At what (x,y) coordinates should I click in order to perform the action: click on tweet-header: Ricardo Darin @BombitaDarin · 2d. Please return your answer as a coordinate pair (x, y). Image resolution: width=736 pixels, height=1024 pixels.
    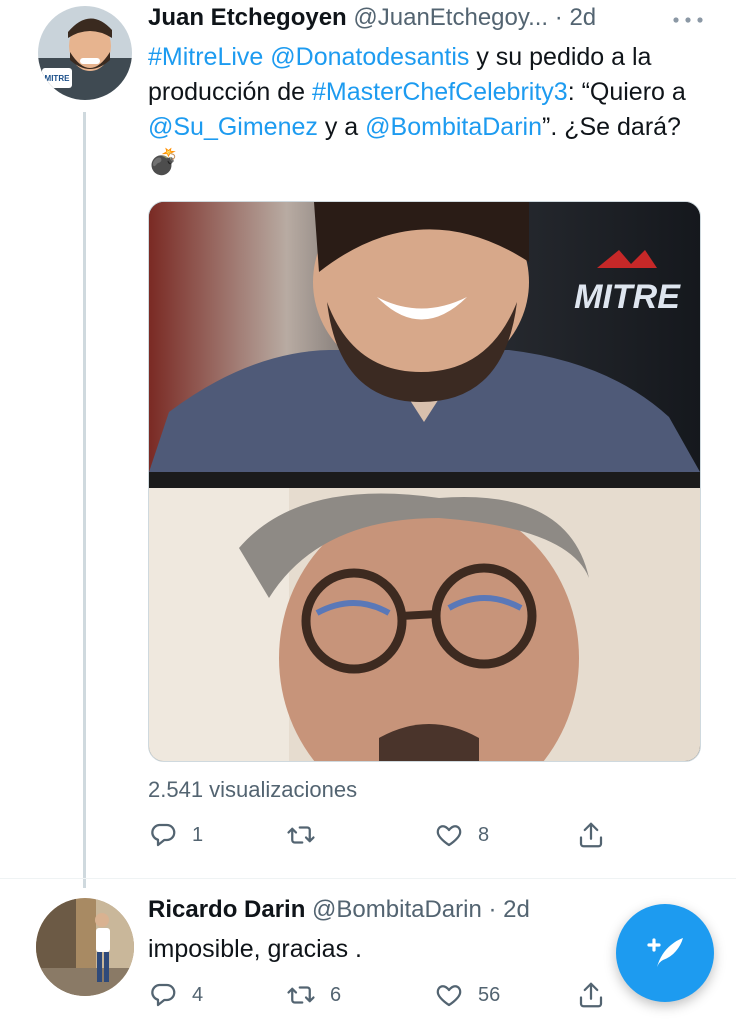
    Looking at the image, I should click on (339, 910).